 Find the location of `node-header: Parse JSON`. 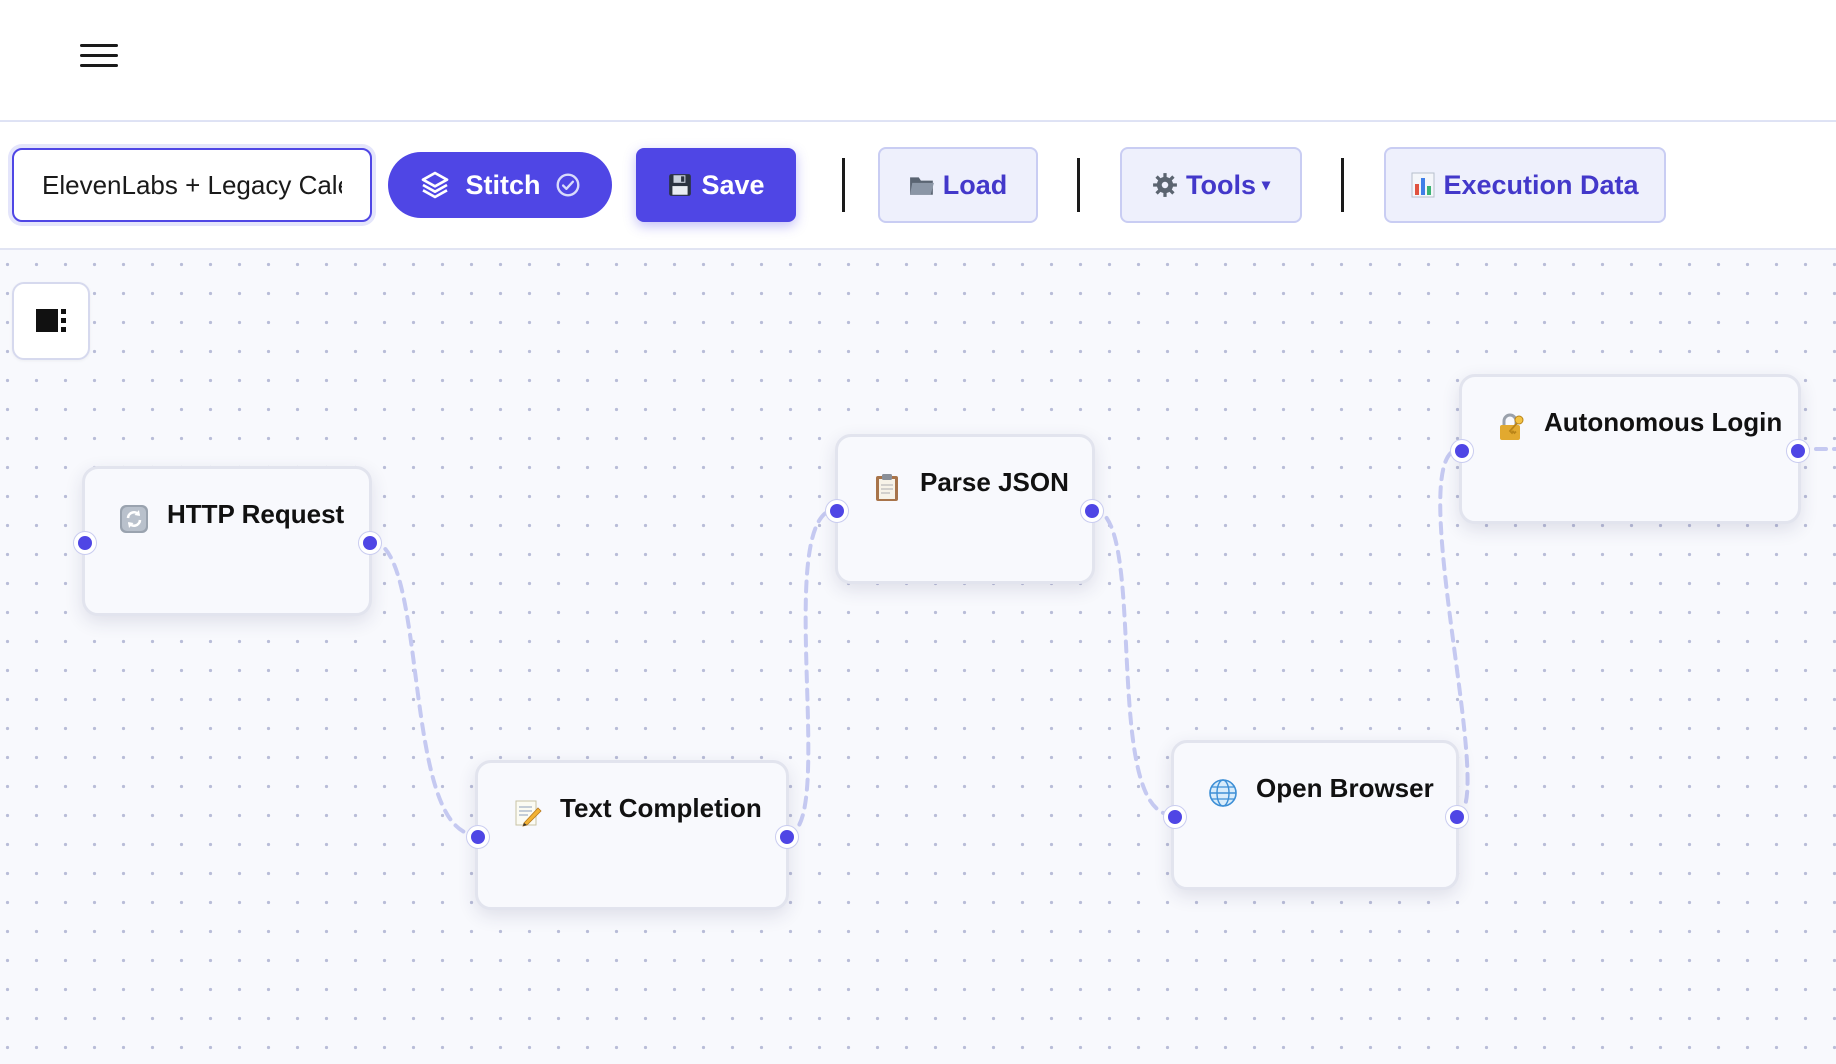

node-header: Parse JSON is located at coordinates (970, 484).